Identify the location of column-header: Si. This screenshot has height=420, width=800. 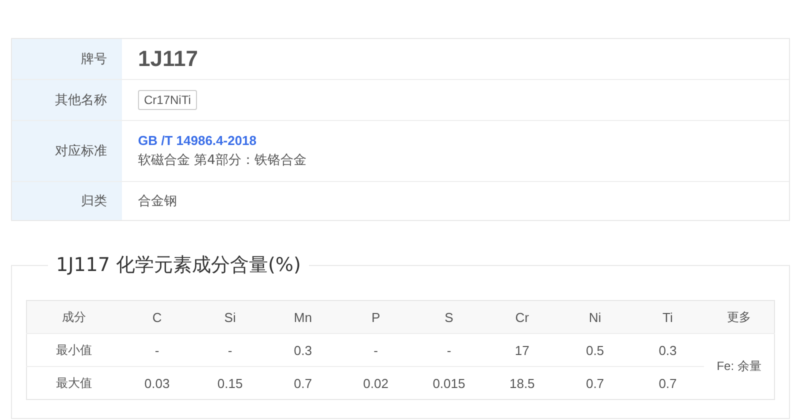
(230, 317).